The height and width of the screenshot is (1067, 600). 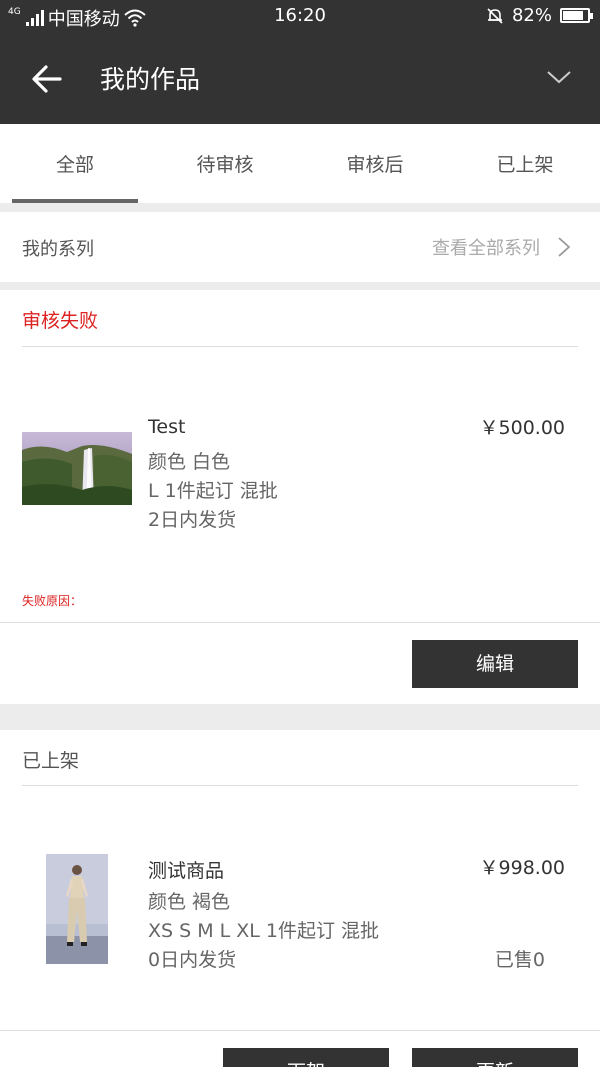 I want to click on product-shipping: 2日内发货, so click(x=192, y=520).